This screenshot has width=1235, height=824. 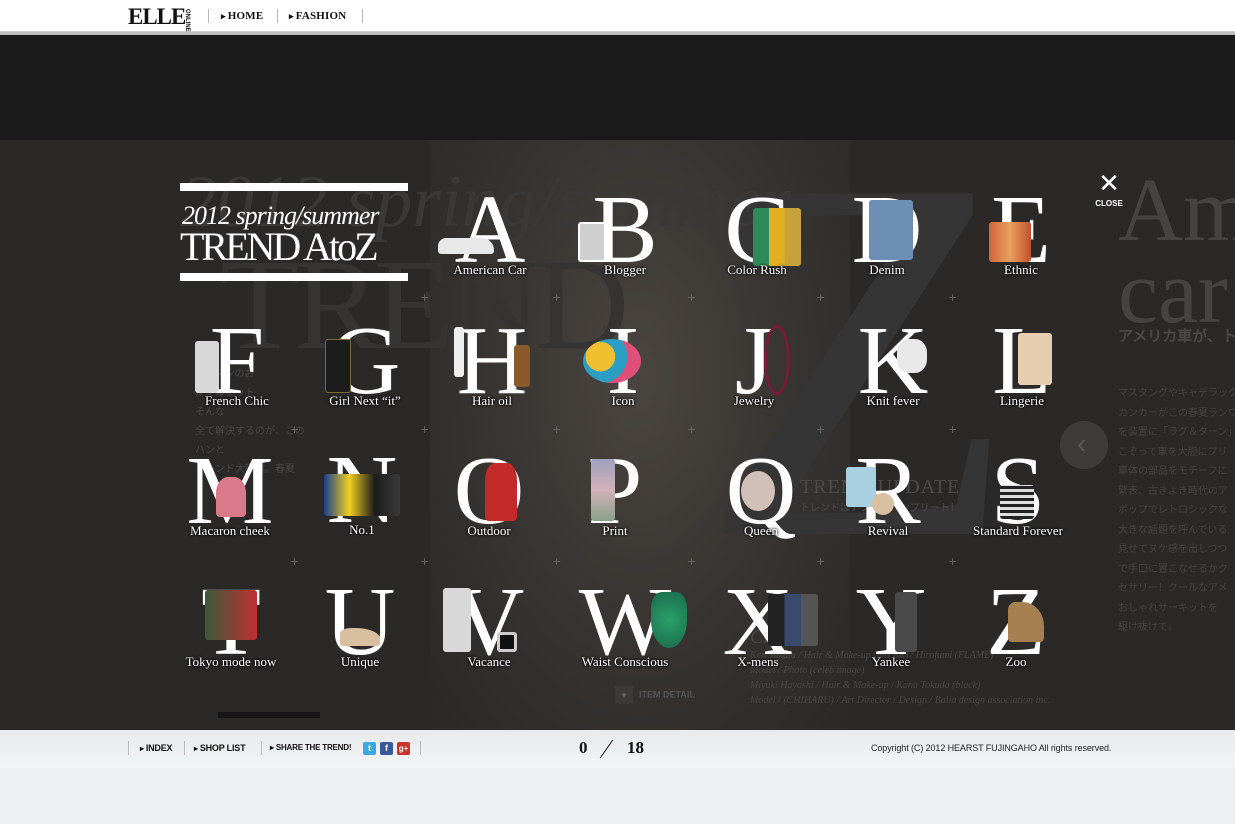 What do you see at coordinates (1176, 413) in the screenshot?
I see `right-body-line: カンカーがこの春夏ランウ` at bounding box center [1176, 413].